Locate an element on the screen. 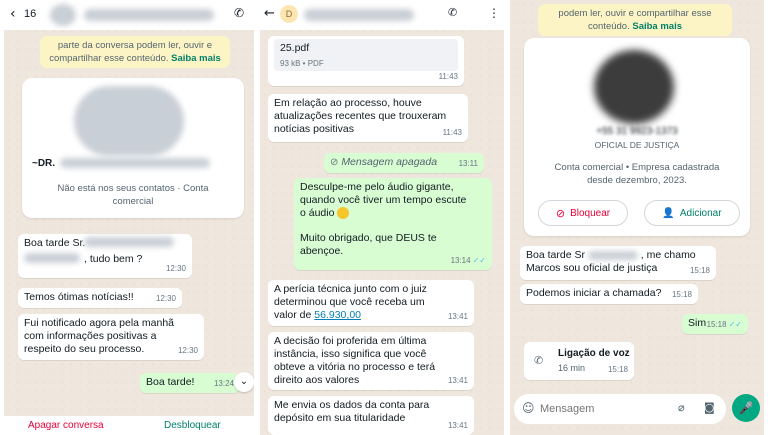  message-text: Em relação ao processo, houve is located at coordinates (348, 103).